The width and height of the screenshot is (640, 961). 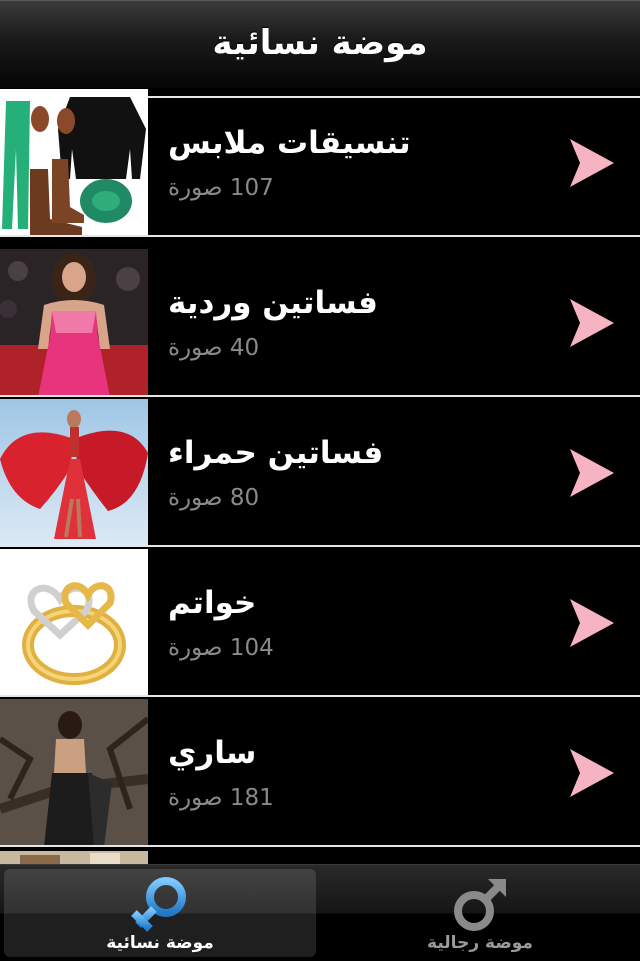 I want to click on item-title: خواتم, so click(x=212, y=603).